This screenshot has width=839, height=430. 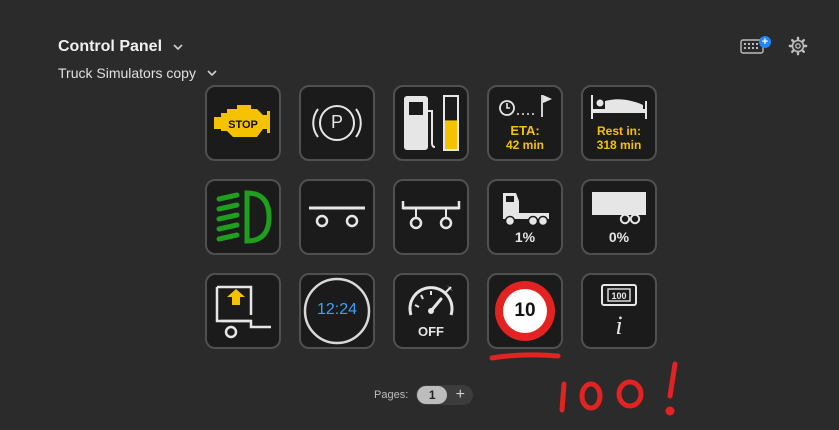 I want to click on key-info: 100 i, so click(x=619, y=311).